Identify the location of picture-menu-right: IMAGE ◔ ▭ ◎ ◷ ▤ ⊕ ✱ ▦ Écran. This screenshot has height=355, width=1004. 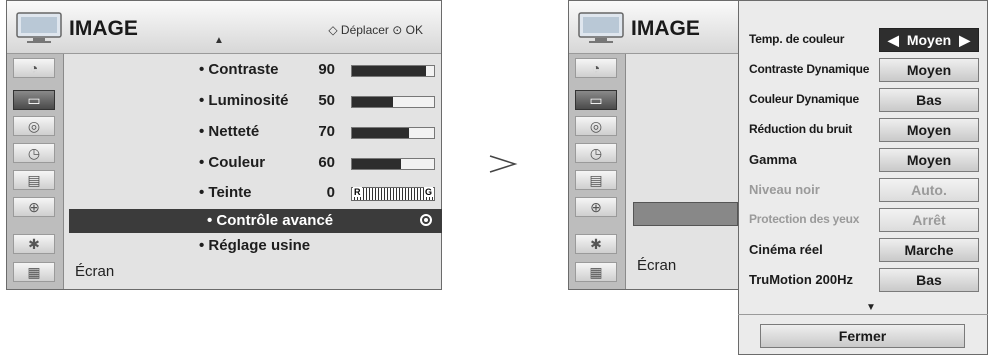
(655, 145).